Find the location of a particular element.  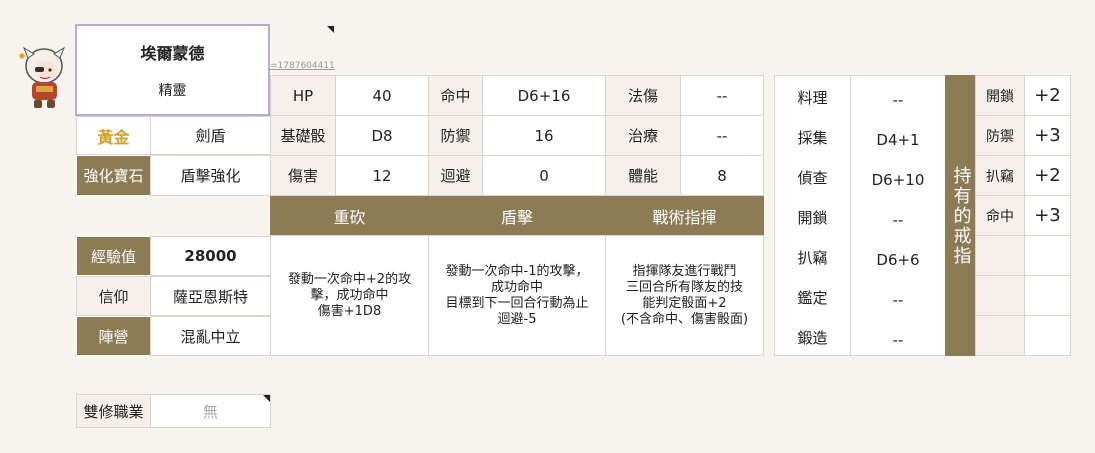

dual-class-label: 雙修職業 is located at coordinates (113, 411).